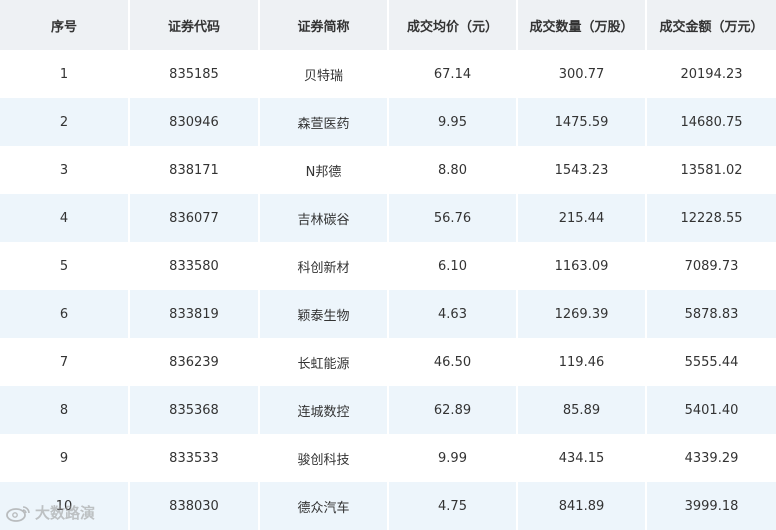 Image resolution: width=776 pixels, height=530 pixels. What do you see at coordinates (195, 218) in the screenshot?
I see `cell-code: 836077` at bounding box center [195, 218].